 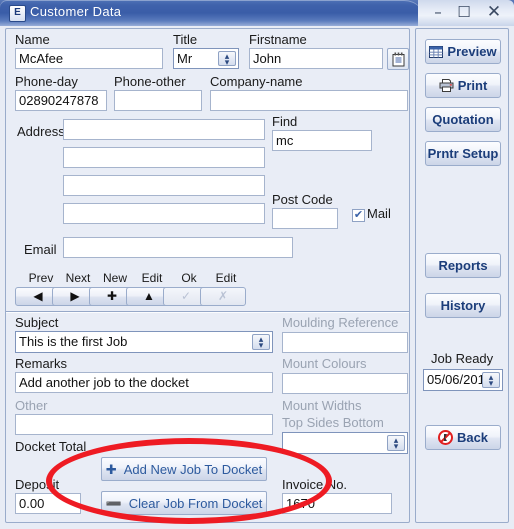 What do you see at coordinates (223, 296) in the screenshot?
I see `edit-cancel-button: ✗` at bounding box center [223, 296].